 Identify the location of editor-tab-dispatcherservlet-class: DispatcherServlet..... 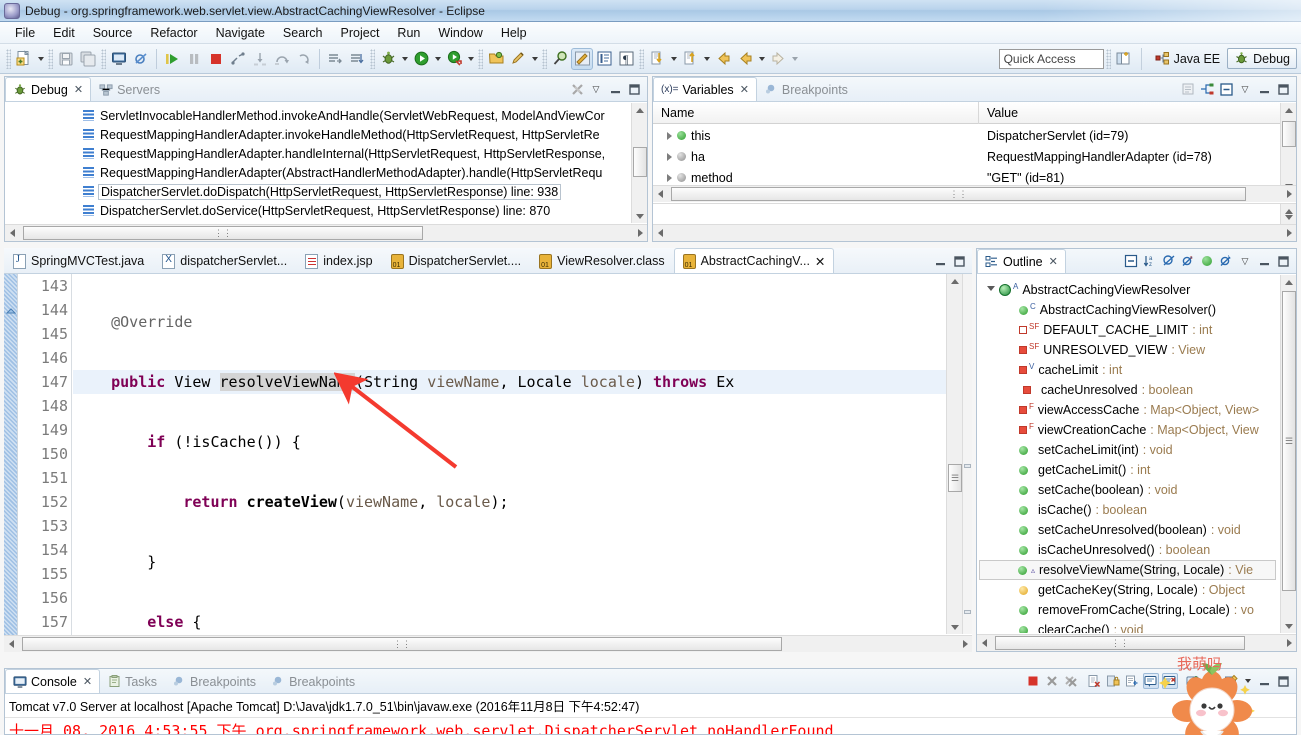
(456, 260).